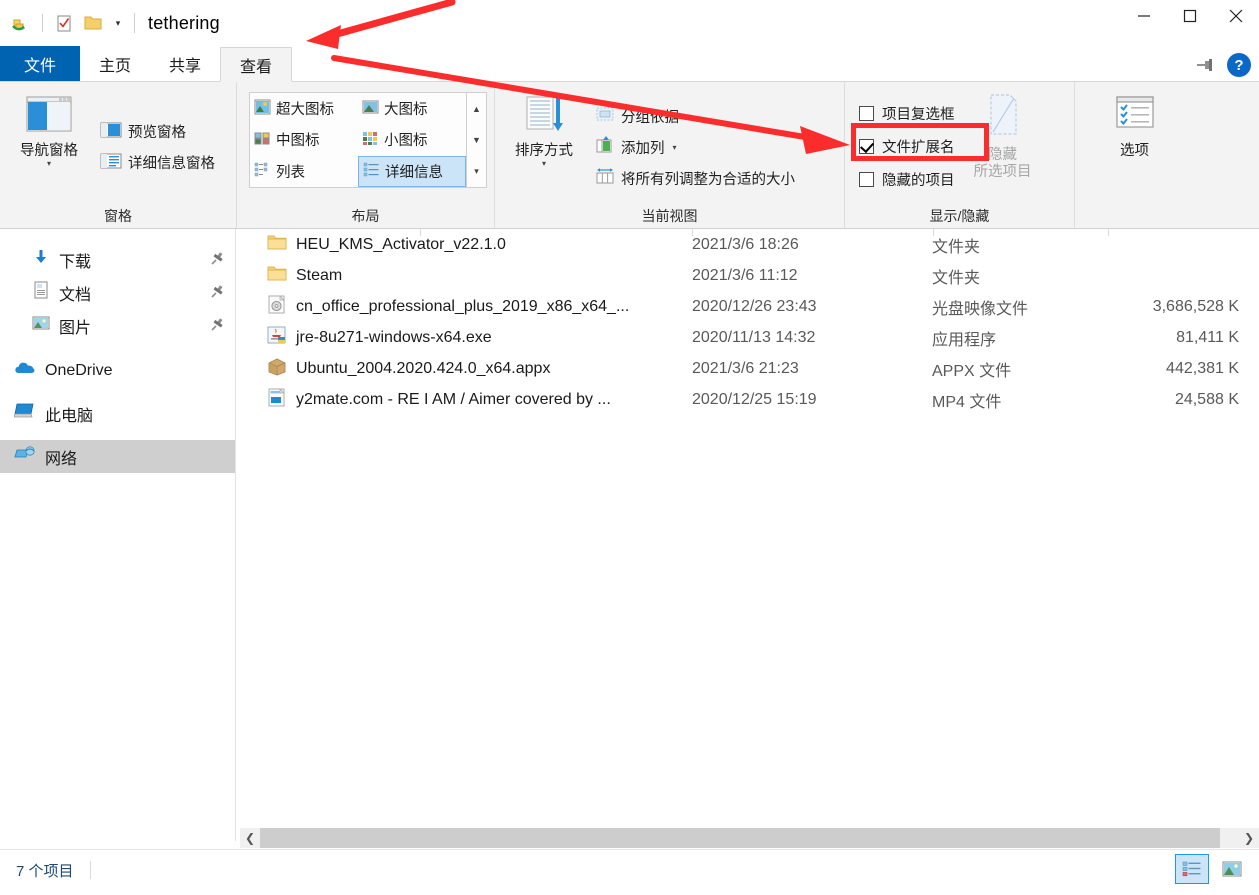 The width and height of the screenshot is (1259, 895). Describe the element at coordinates (1003, 146) in the screenshot. I see `hide-selected-items-button: 隐藏 所选项目` at that location.